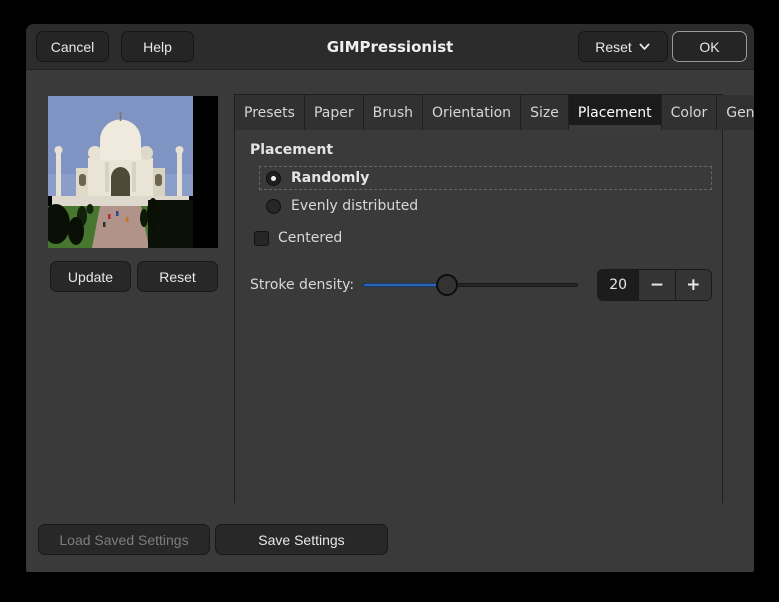 The image size is (779, 602). What do you see at coordinates (310, 238) in the screenshot?
I see `centered-label: Centered` at bounding box center [310, 238].